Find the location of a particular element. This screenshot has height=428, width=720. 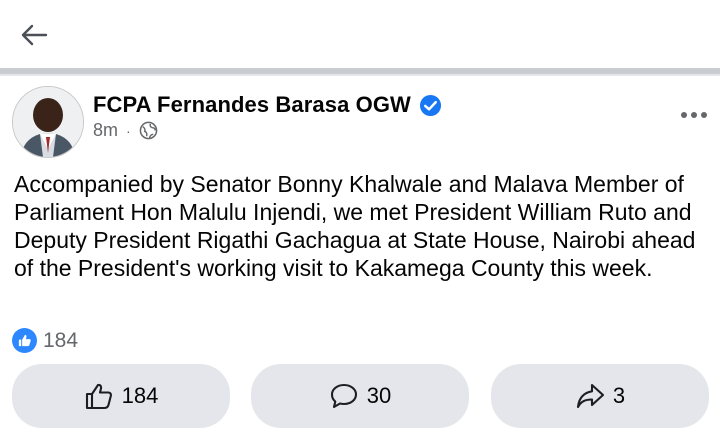

author-name: FCPA Fernandes Barasa OGW is located at coordinates (267, 105).